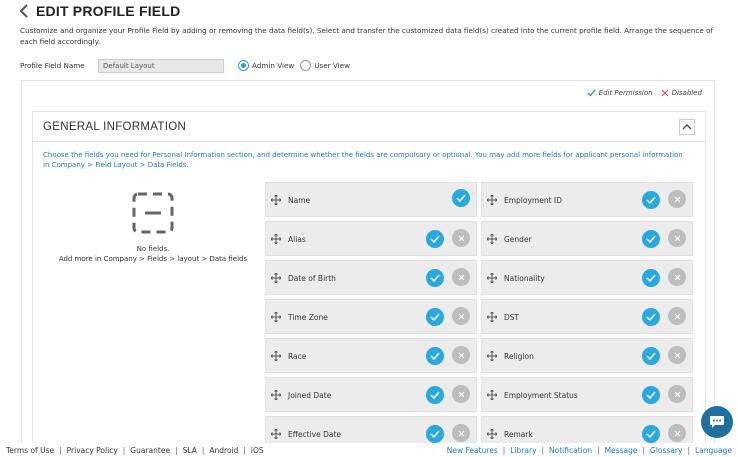 The image size is (738, 457). Describe the element at coordinates (587, 199) in the screenshot. I see `field-card: Employment ID` at that location.